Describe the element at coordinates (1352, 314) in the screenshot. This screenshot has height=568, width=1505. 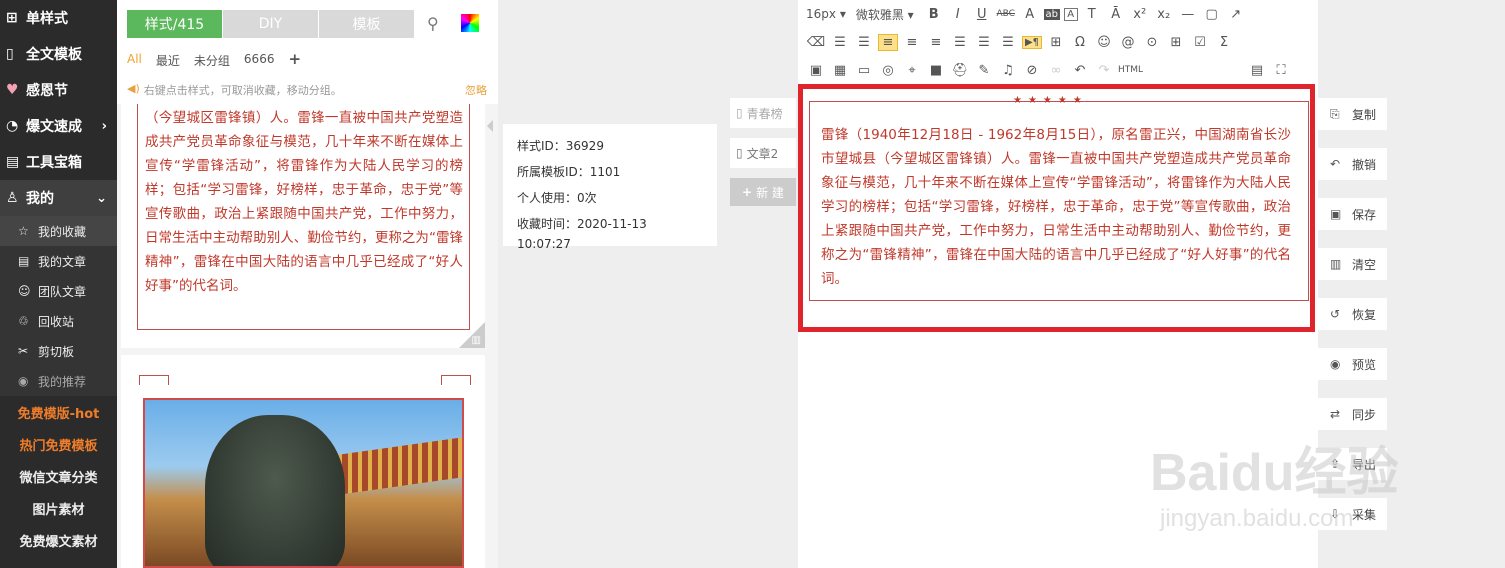
I see `restore-button: ↺ 恢复` at that location.